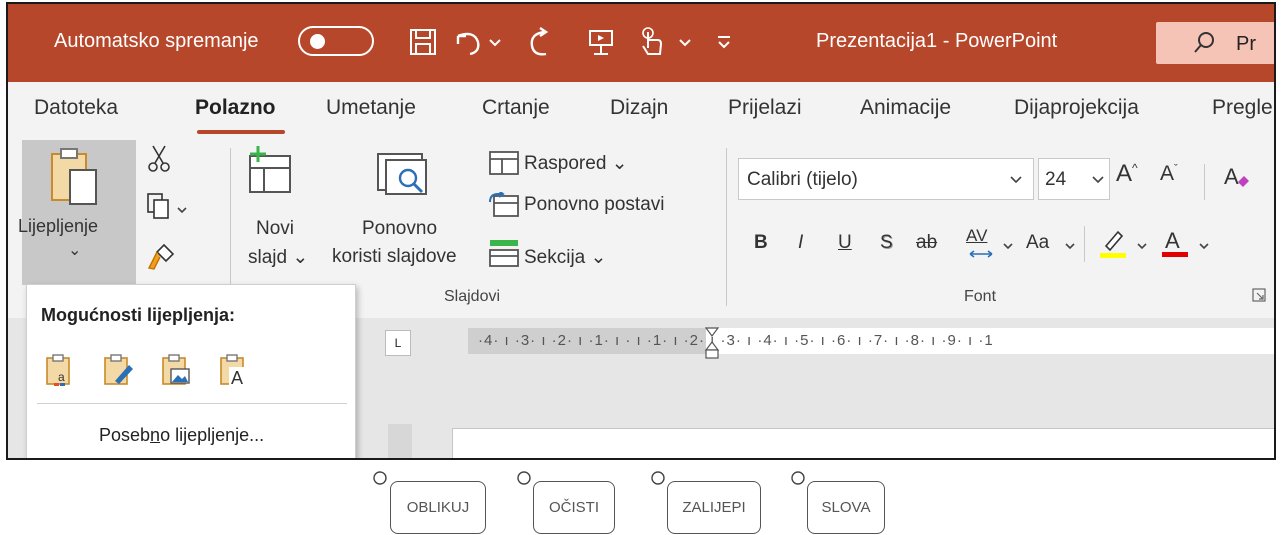 Image resolution: width=1282 pixels, height=535 pixels. Describe the element at coordinates (400, 441) in the screenshot. I see `vertical-ruler` at that location.